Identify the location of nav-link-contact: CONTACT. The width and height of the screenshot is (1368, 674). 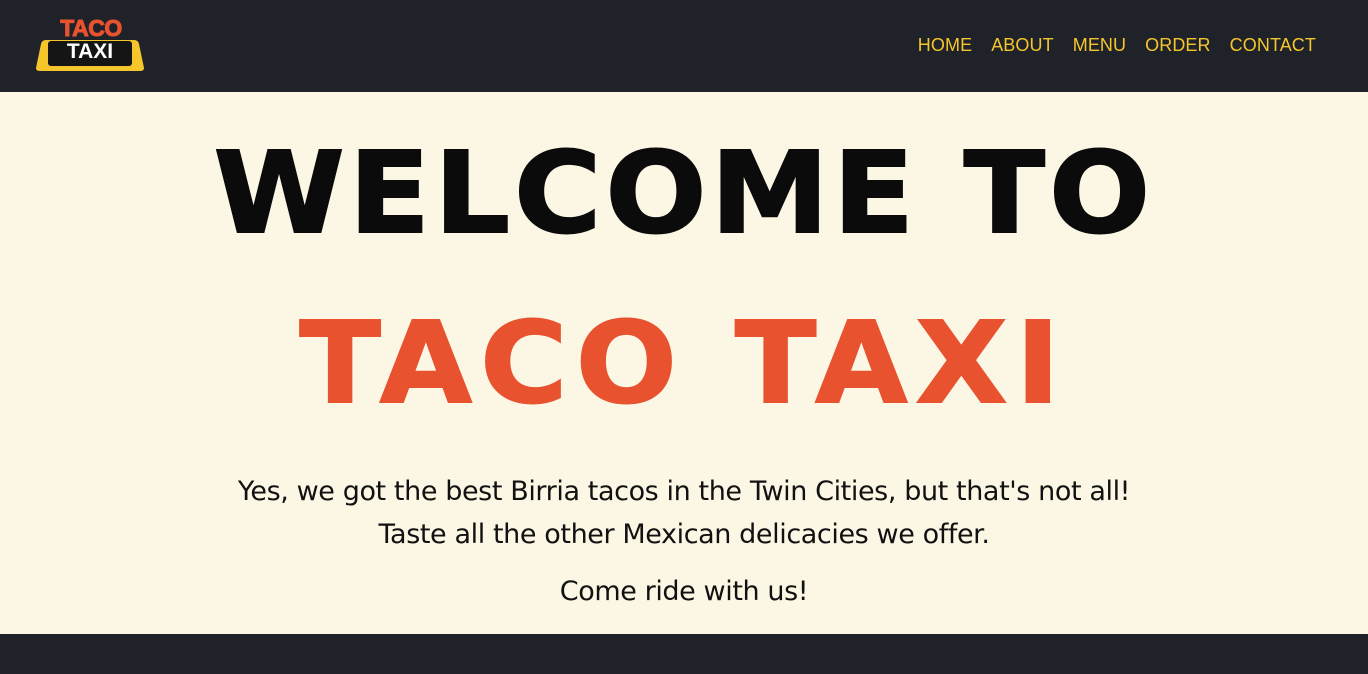
(1273, 45).